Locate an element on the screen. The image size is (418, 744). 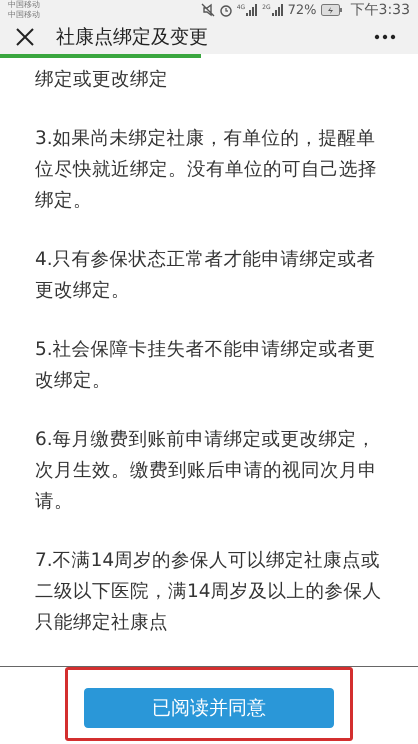
rule-text: 6.每月缴费到账前申请绑定或更改绑定，次月生效。缴费到账后申请的视同次月申请。 is located at coordinates (206, 471).